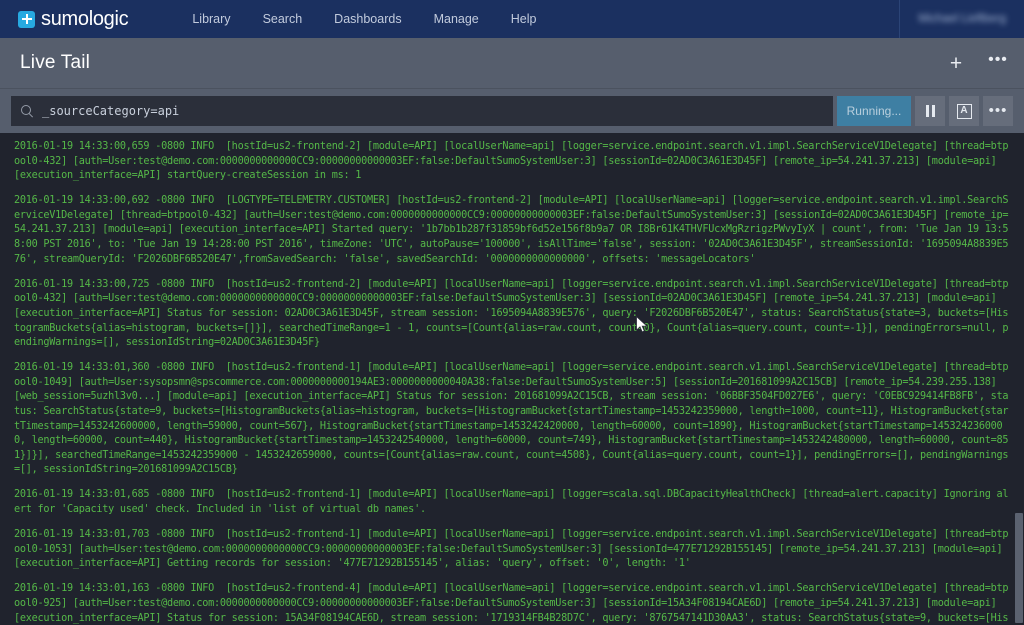  I want to click on search-more-button: •••, so click(998, 111).